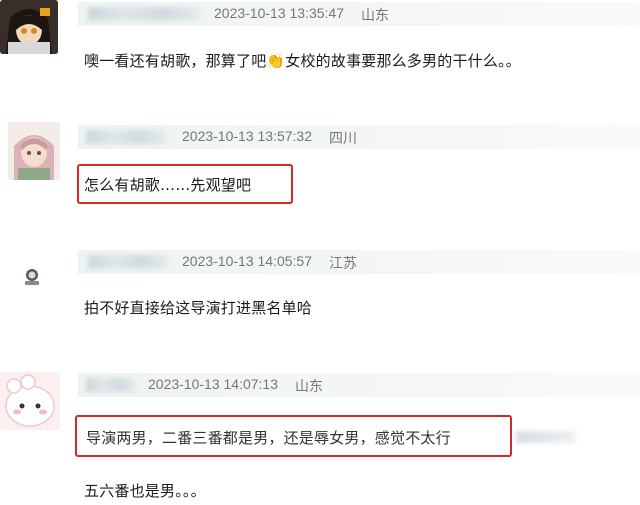  I want to click on comment-meta-bar: 2023-10-13 14:07:13 山东, so click(359, 385).